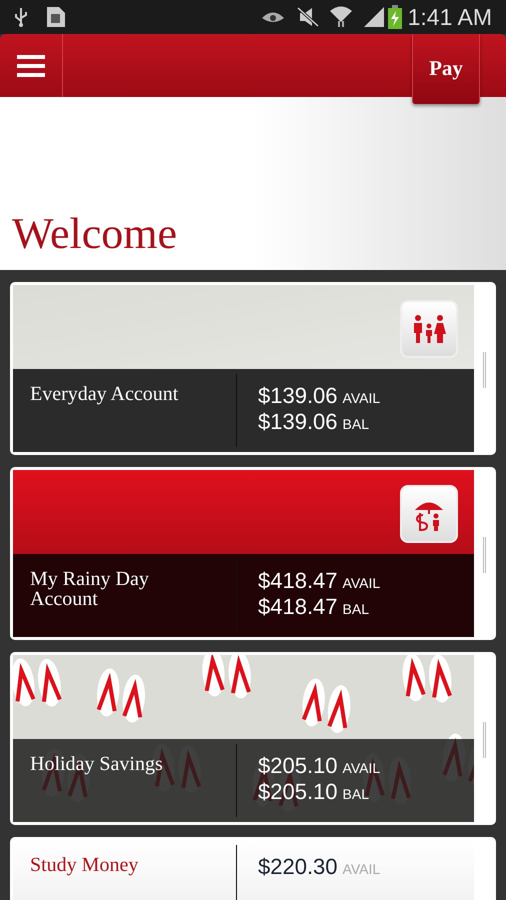 The height and width of the screenshot is (900, 506). What do you see at coordinates (97, 764) in the screenshot?
I see `account-name: Holiday Savings` at bounding box center [97, 764].